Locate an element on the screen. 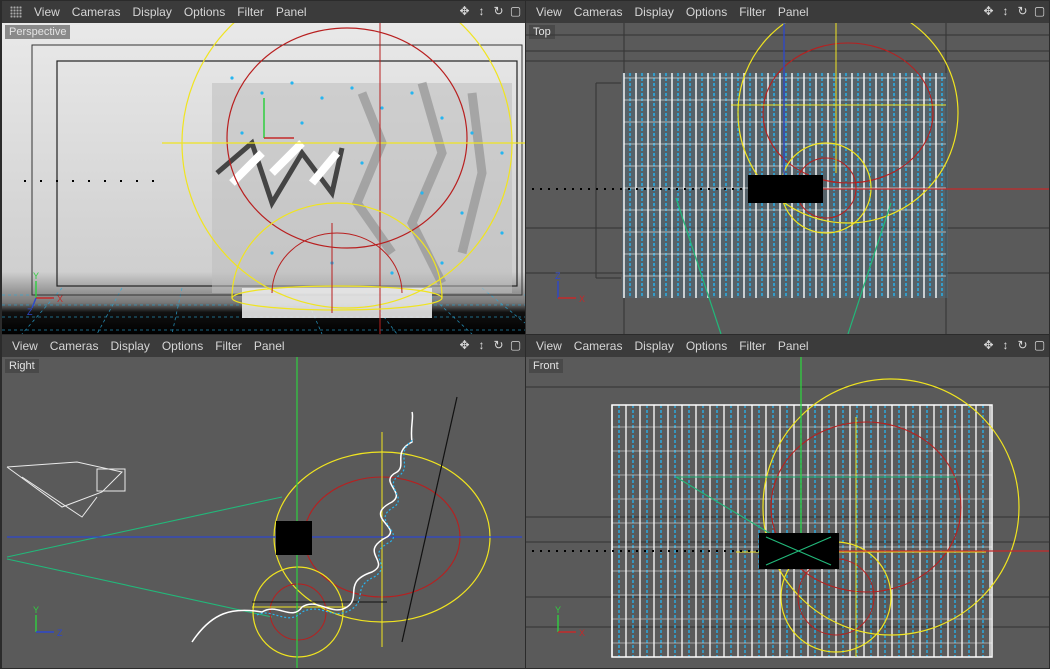  viewport-label: Top is located at coordinates (542, 32).